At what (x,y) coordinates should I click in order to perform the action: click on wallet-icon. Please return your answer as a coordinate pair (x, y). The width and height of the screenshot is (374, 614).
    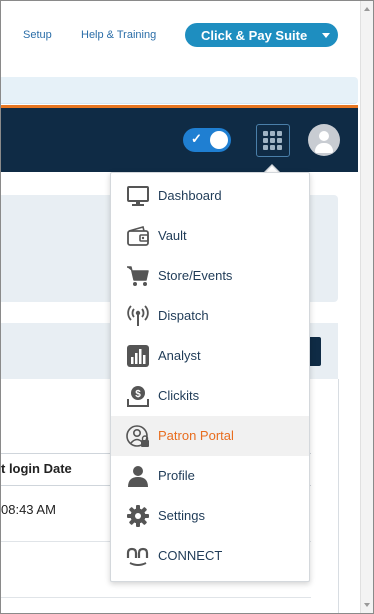
    Looking at the image, I should click on (138, 236).